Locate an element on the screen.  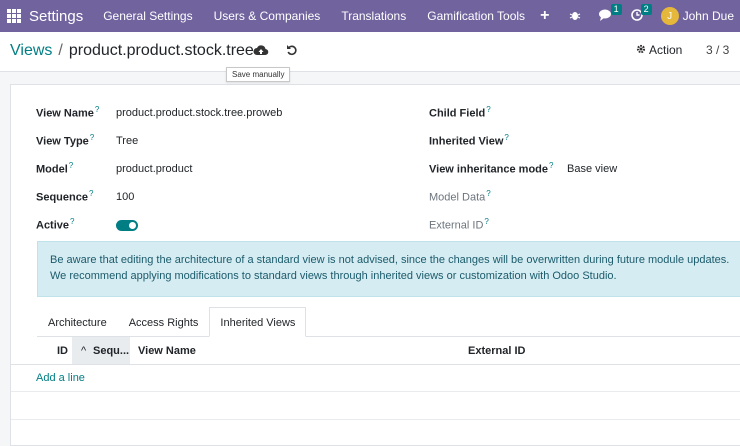
view-name-label: View Name? is located at coordinates (68, 112).